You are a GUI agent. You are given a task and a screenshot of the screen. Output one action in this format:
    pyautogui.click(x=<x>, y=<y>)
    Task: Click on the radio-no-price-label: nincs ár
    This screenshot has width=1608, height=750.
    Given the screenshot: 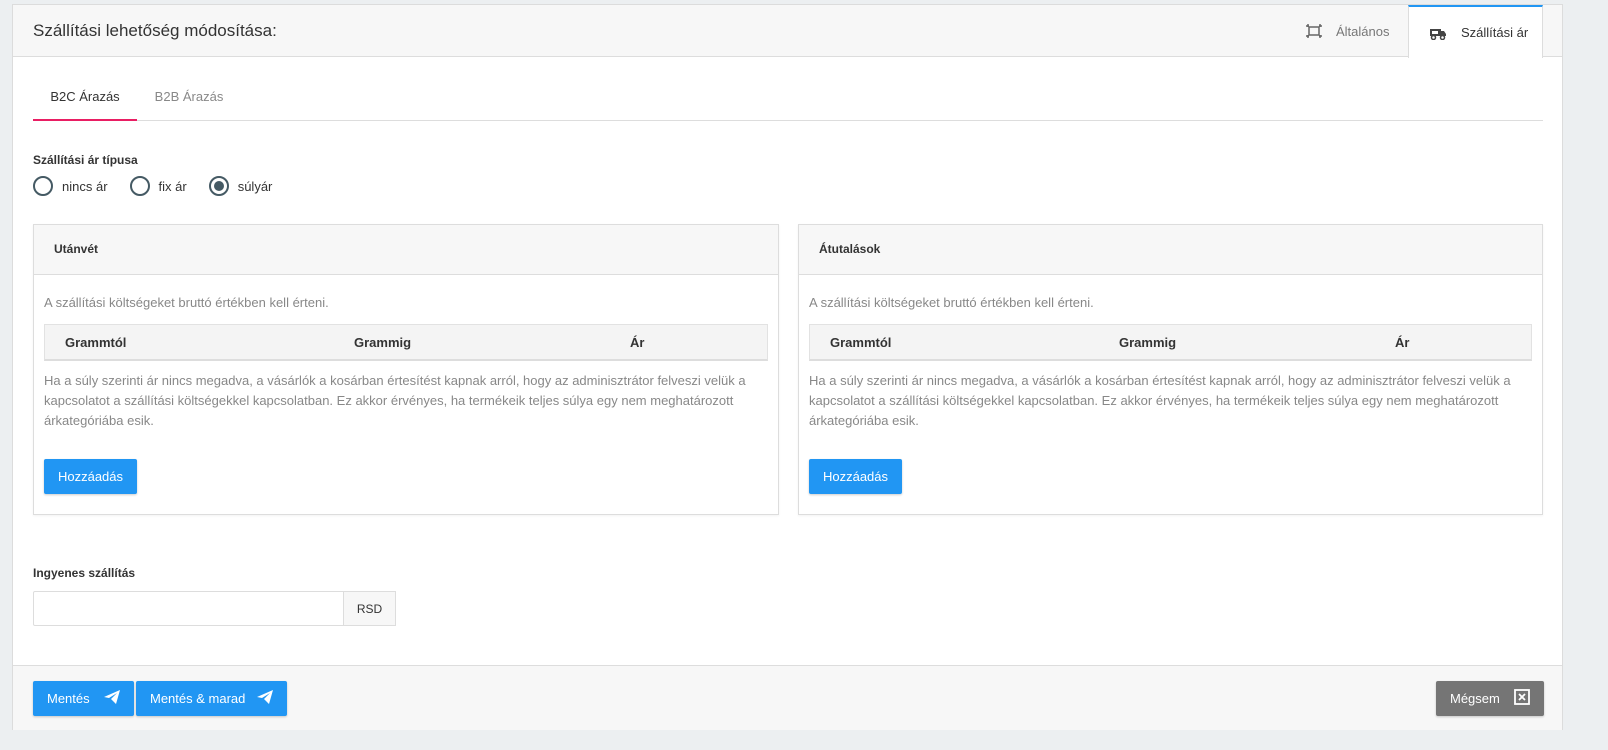 What is the action you would take?
    pyautogui.click(x=85, y=186)
    